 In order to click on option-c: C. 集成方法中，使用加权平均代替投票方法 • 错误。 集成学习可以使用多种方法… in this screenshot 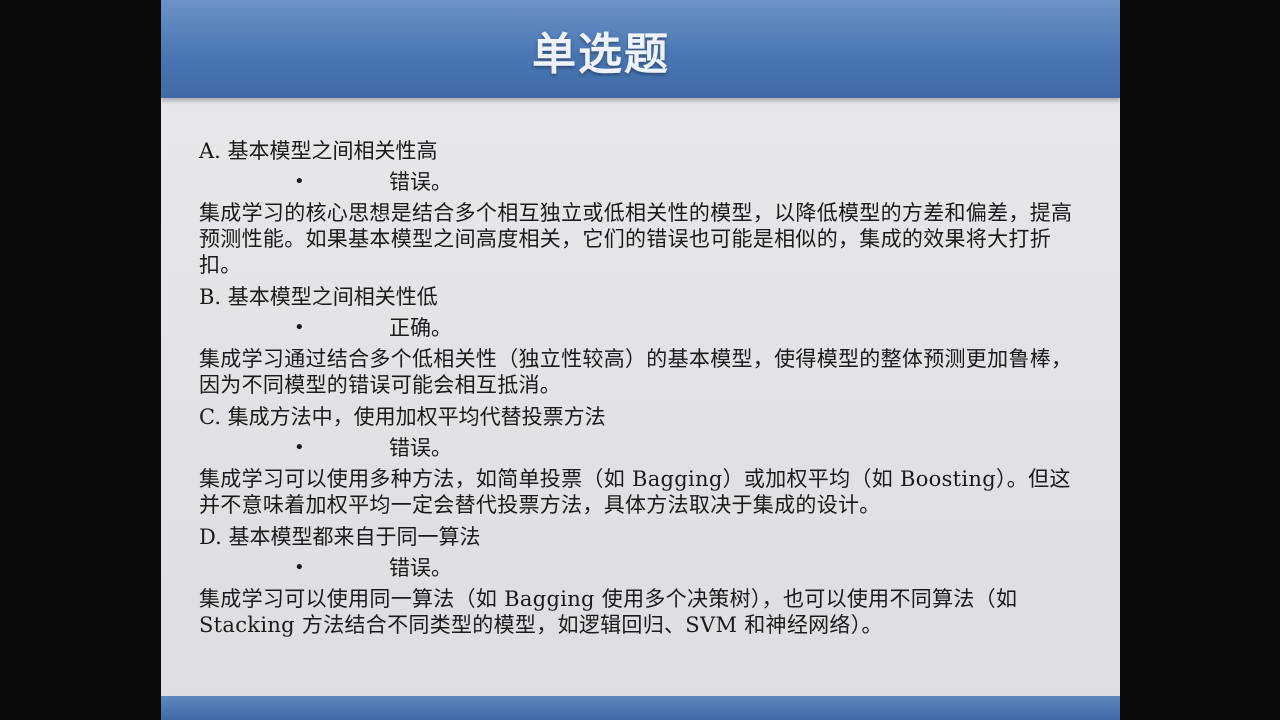, I will do `click(649, 460)`.